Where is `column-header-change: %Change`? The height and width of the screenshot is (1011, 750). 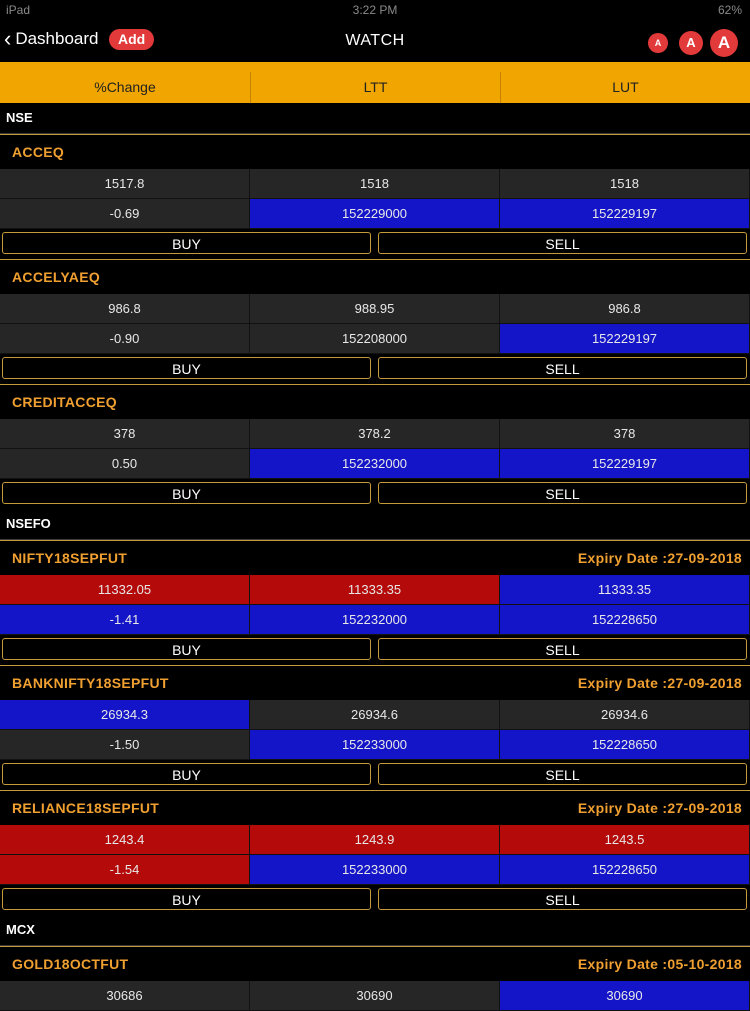
column-header-change: %Change is located at coordinates (125, 87).